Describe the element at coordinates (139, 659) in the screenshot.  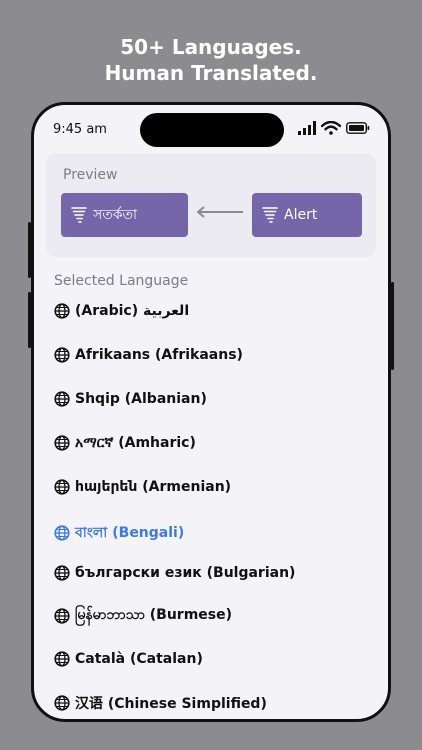
I see `language-label: Català (Catalan)` at that location.